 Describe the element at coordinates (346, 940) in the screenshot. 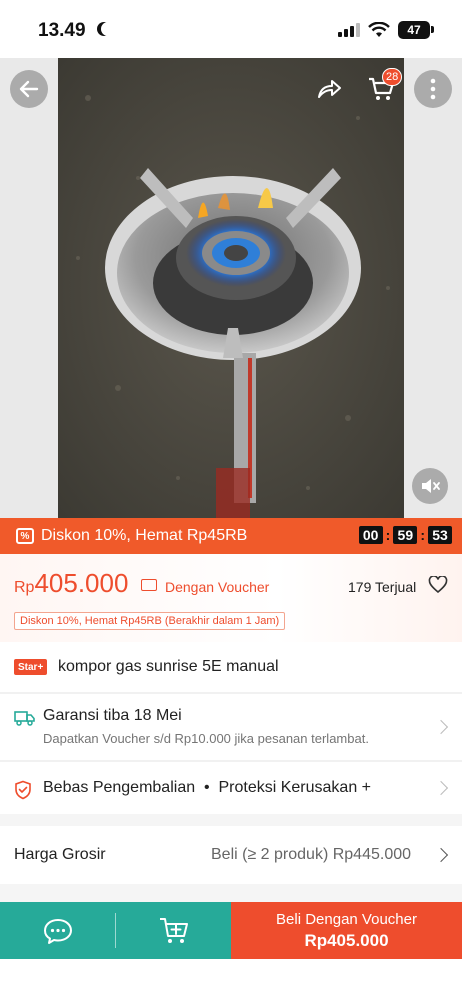

I see `buy-button-price: Rp405.000` at that location.